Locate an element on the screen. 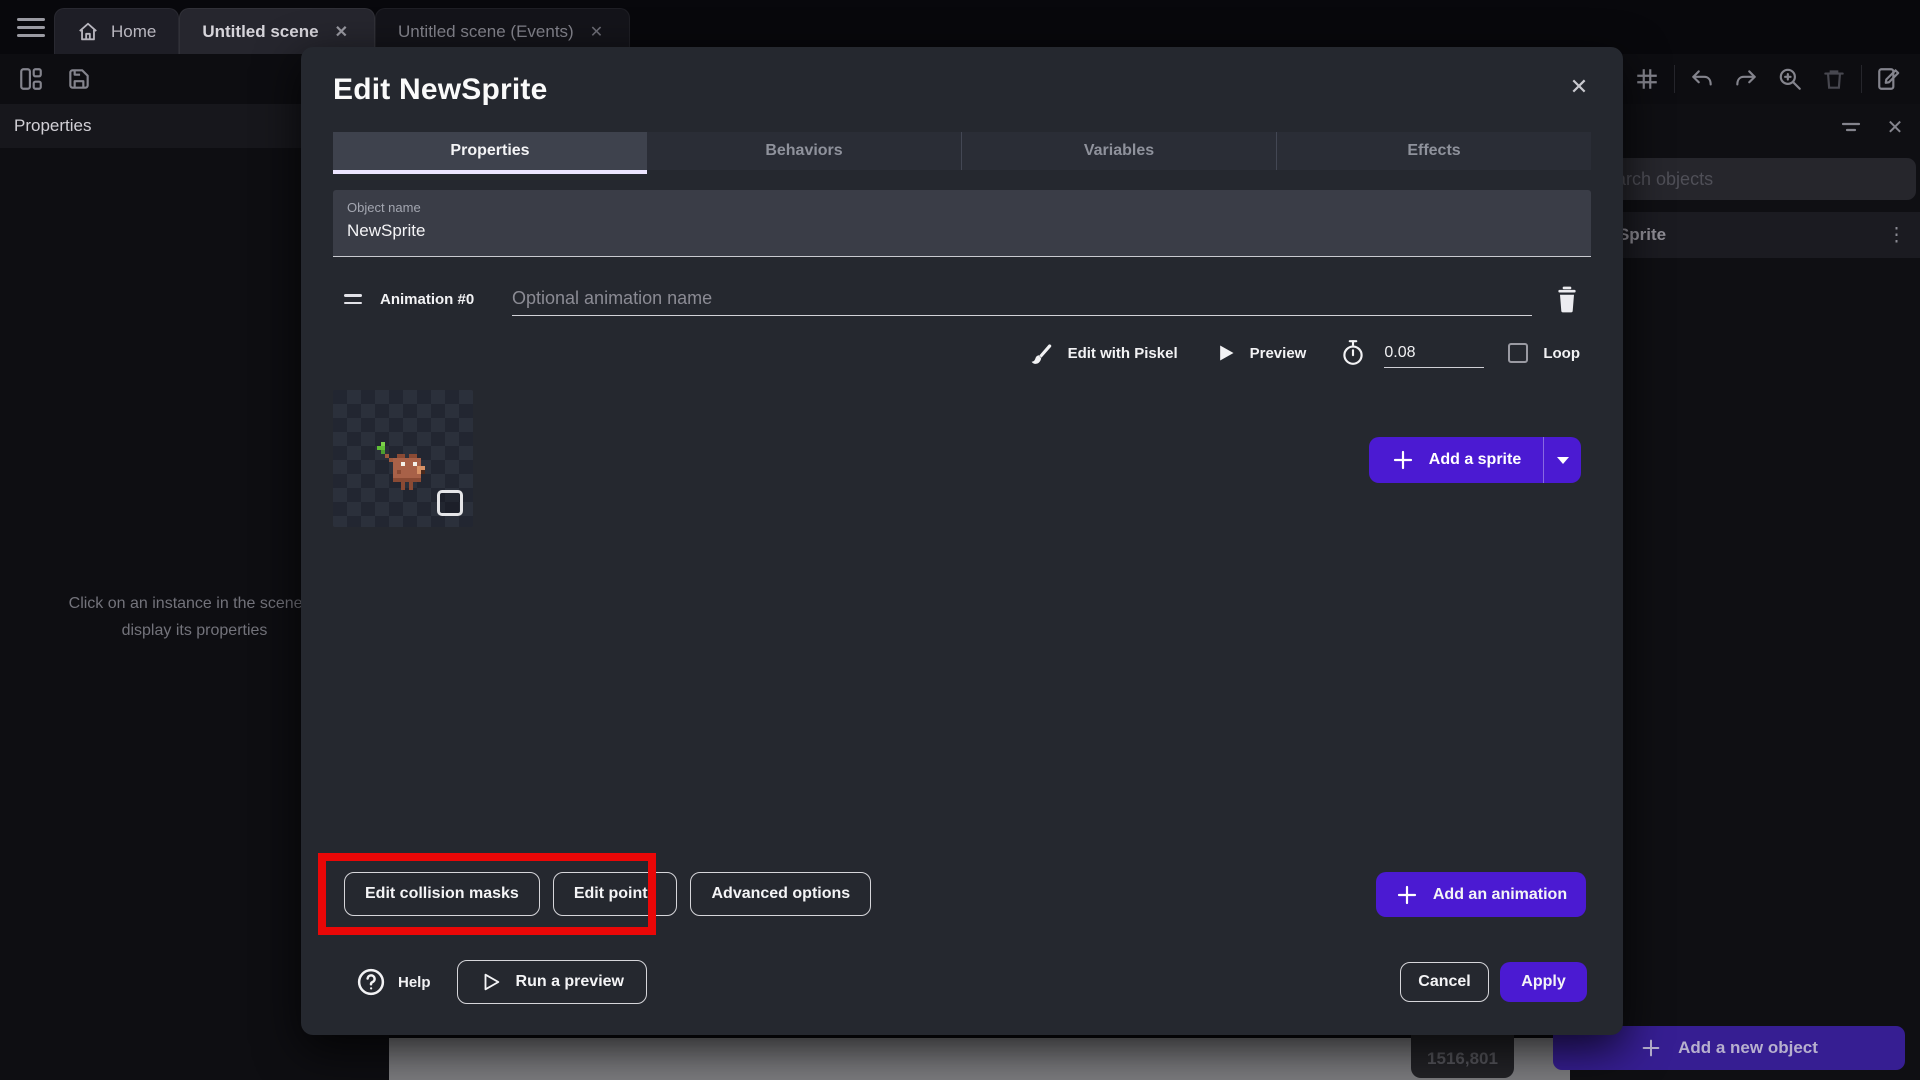 The height and width of the screenshot is (1080, 1920). home-icon is located at coordinates (88, 32).